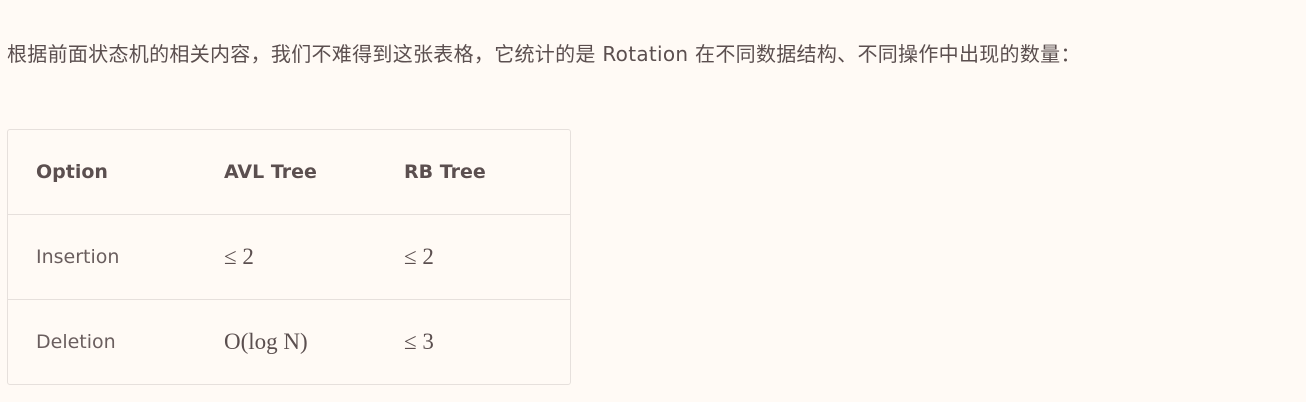 Image resolution: width=1306 pixels, height=402 pixels. What do you see at coordinates (419, 256) in the screenshot?
I see `cell-rb: ≤ 2` at bounding box center [419, 256].